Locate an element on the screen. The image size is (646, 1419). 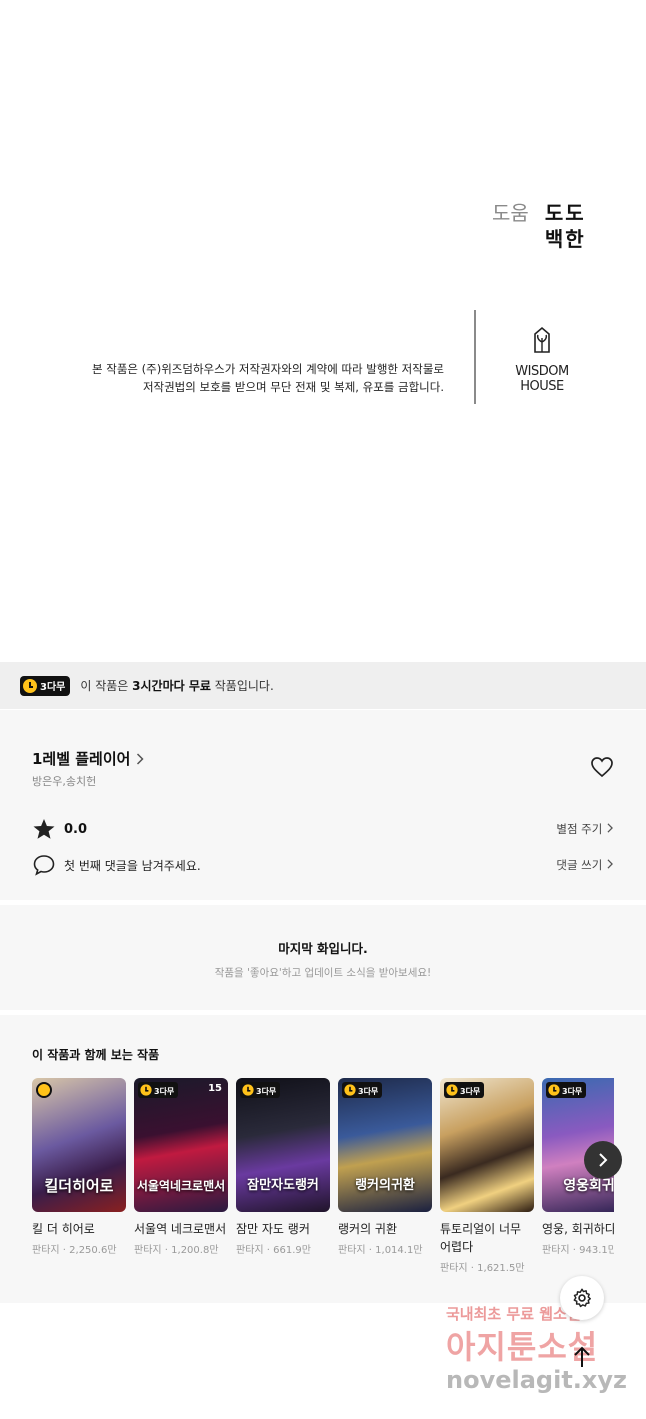
cover-image: 킬더히어로 is located at coordinates (79, 1145).